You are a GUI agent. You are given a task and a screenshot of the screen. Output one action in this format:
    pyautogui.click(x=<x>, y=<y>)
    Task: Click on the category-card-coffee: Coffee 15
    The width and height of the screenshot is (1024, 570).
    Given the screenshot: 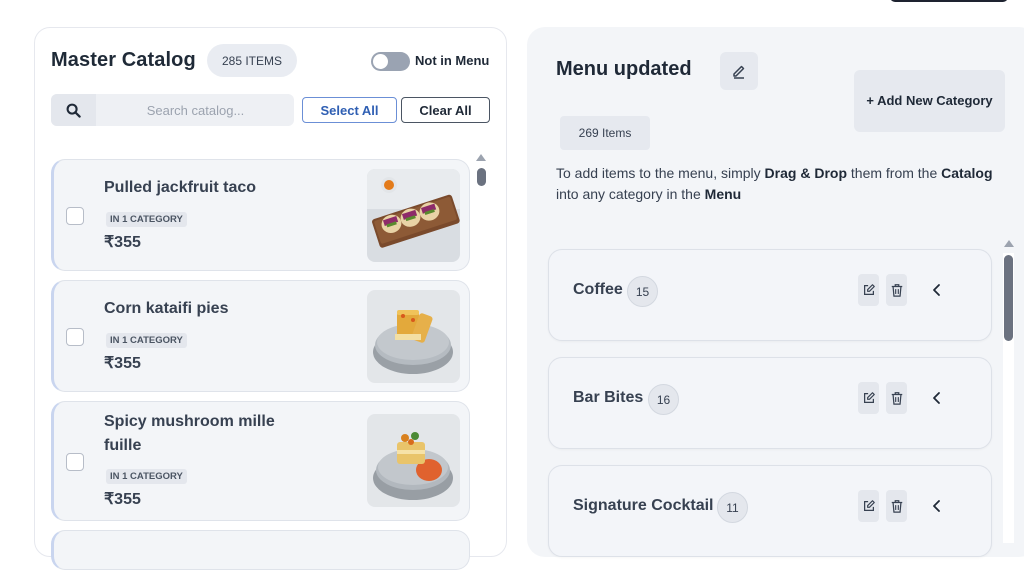 What is the action you would take?
    pyautogui.click(x=770, y=295)
    